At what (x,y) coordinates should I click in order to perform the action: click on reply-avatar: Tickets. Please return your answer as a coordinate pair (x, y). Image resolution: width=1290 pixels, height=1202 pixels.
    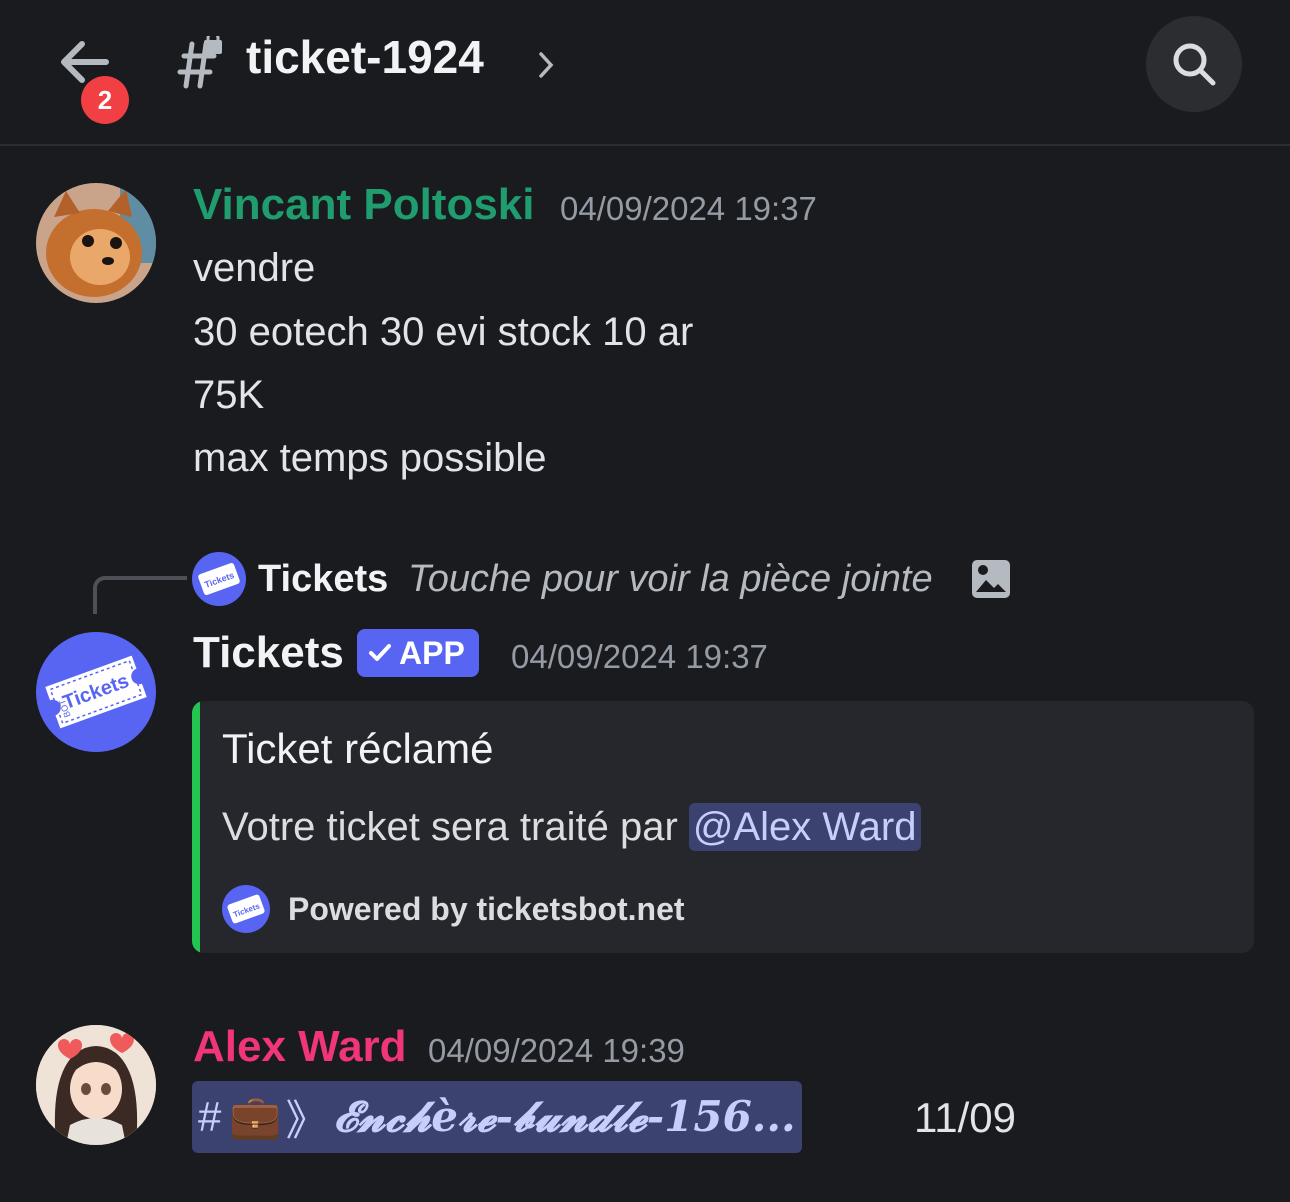
    Looking at the image, I should click on (219, 579).